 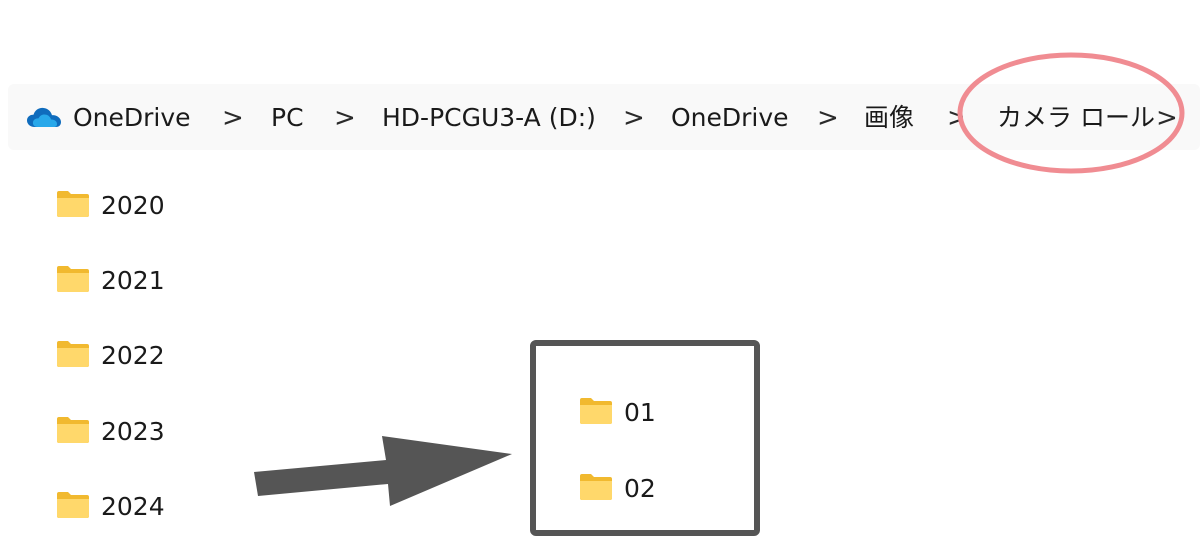 What do you see at coordinates (730, 118) in the screenshot?
I see `breadcrumb-item-onedrive-folder: OneDrive` at bounding box center [730, 118].